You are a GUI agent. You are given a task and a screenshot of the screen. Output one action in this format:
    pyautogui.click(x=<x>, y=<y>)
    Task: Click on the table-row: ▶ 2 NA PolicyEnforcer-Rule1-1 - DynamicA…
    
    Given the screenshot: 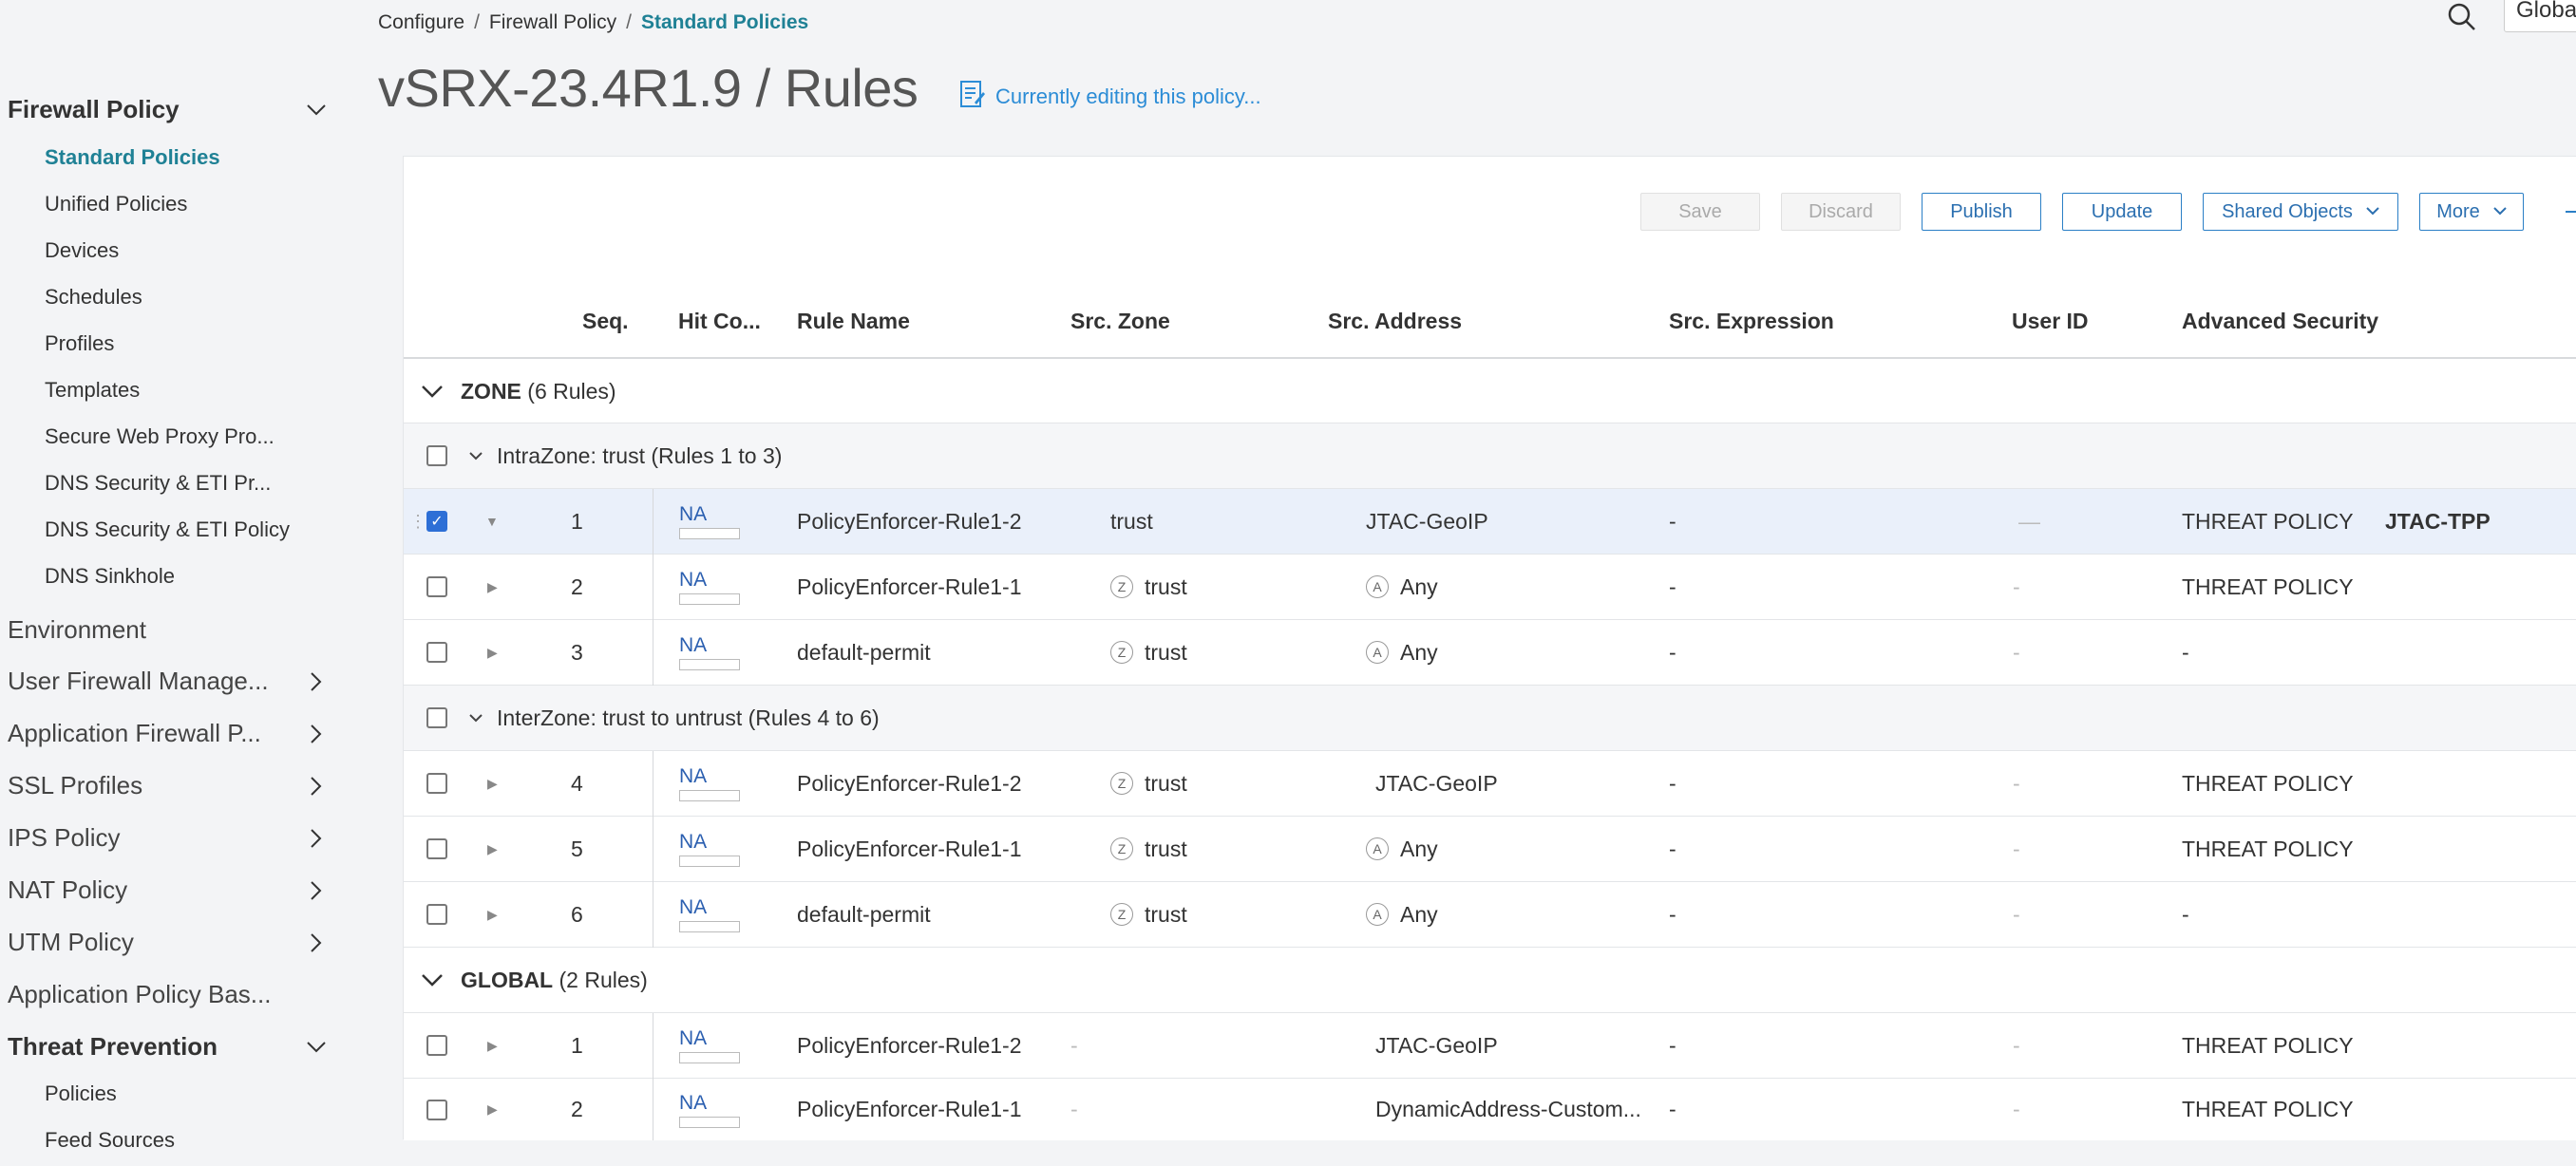 What is the action you would take?
    pyautogui.click(x=1490, y=1109)
    